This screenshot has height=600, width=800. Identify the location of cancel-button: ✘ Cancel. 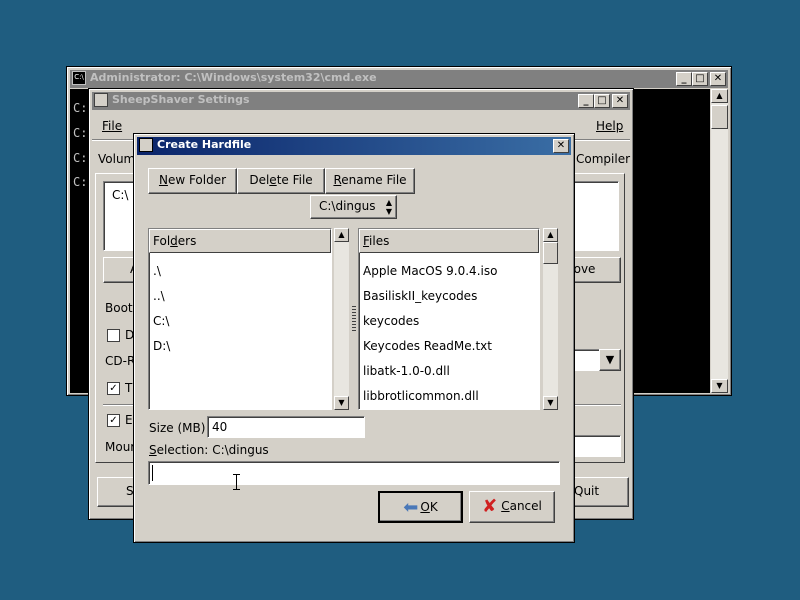
(512, 507).